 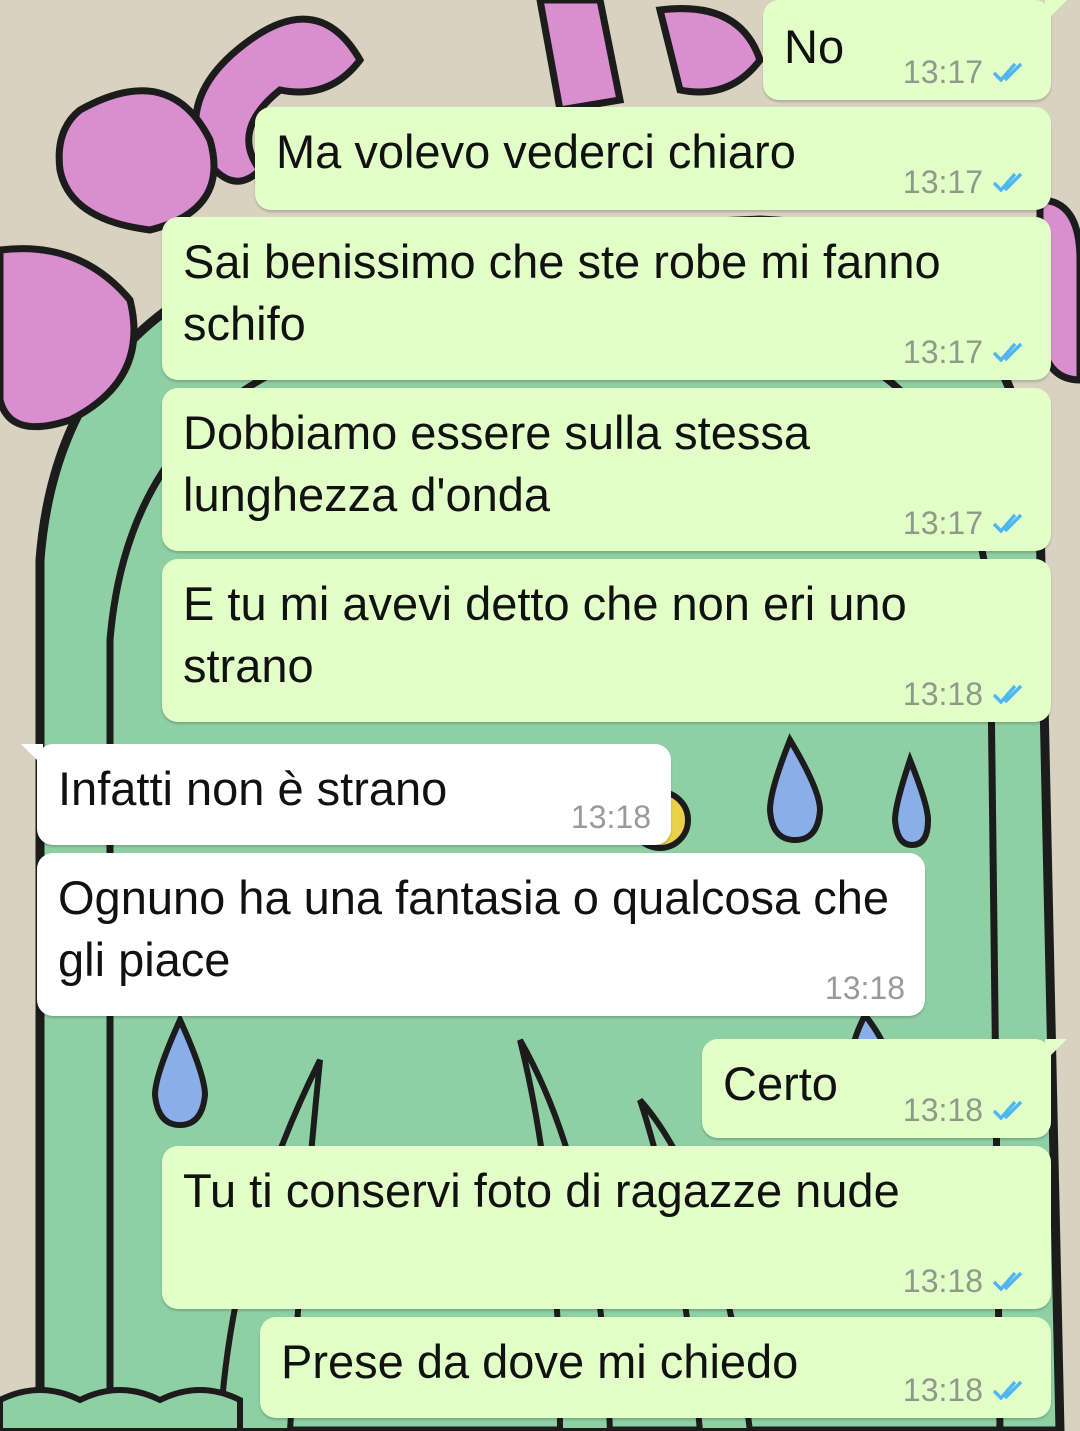 I want to click on message-bubble-outgoing: Prese da dove mi chiedo 13:18, so click(x=655, y=1367).